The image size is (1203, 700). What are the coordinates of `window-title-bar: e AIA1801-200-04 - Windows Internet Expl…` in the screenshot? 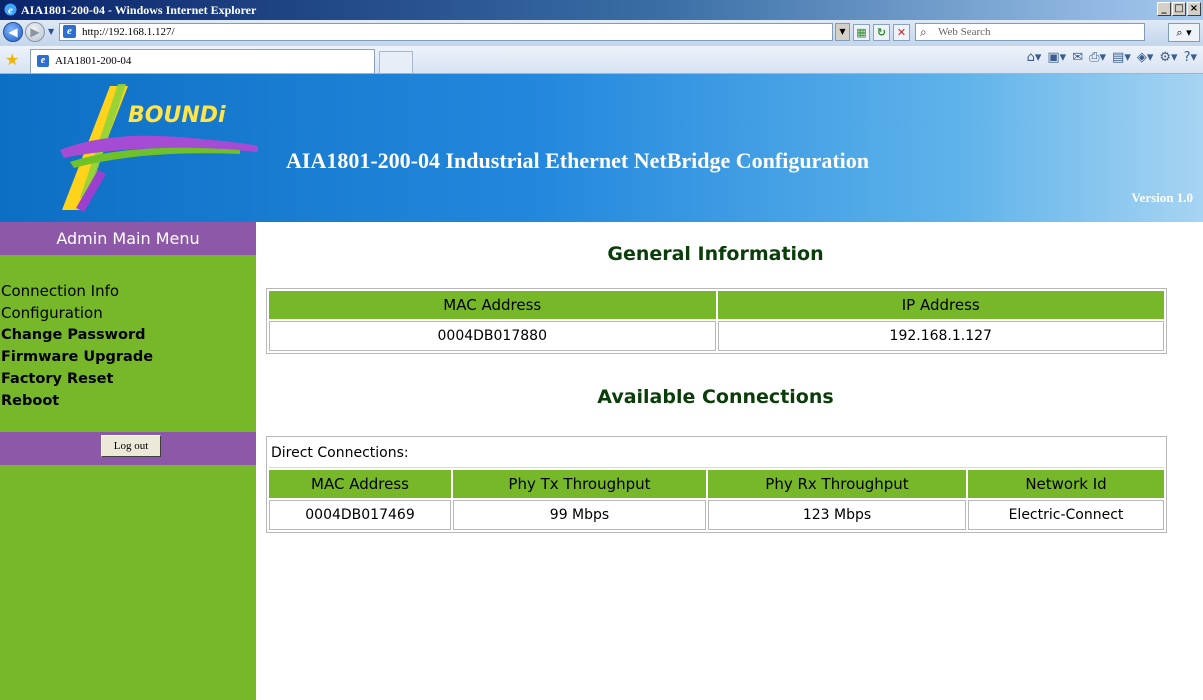 It's located at (601, 10).